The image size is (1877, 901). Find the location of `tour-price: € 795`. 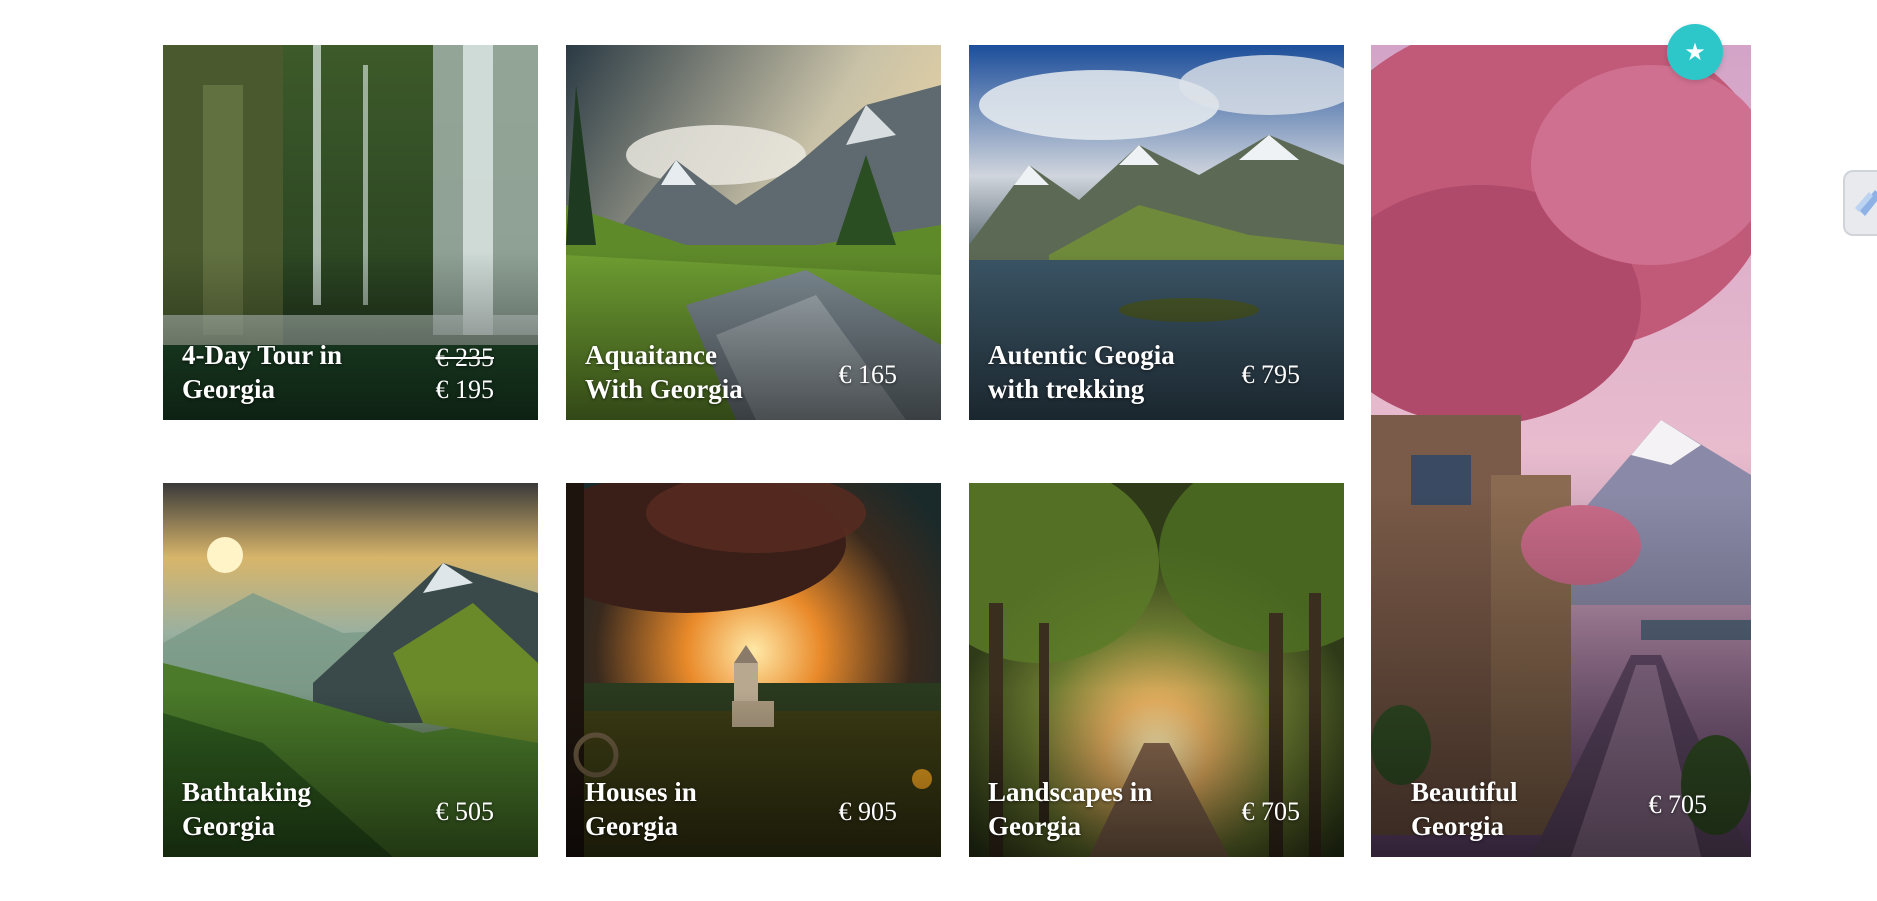

tour-price: € 795 is located at coordinates (1271, 374).